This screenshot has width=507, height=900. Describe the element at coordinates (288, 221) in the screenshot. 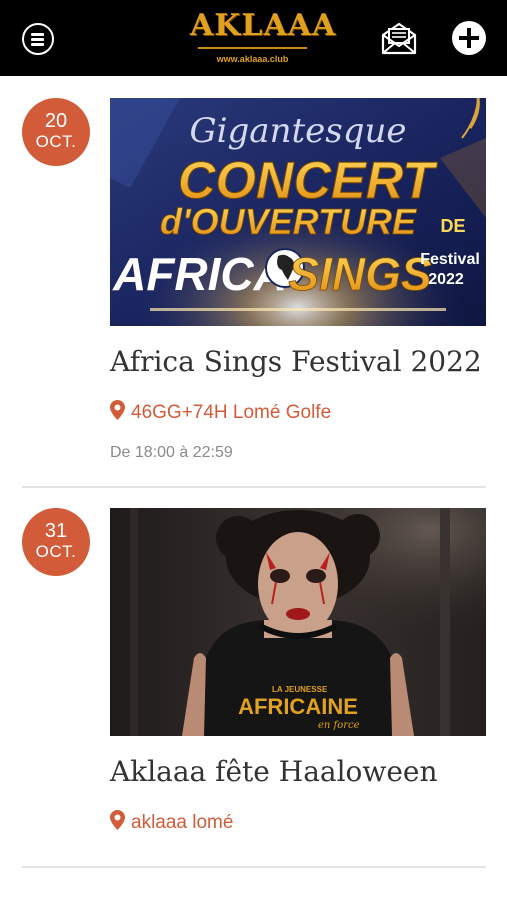

I see `poster-ouverture: d'OUVERTURE` at that location.